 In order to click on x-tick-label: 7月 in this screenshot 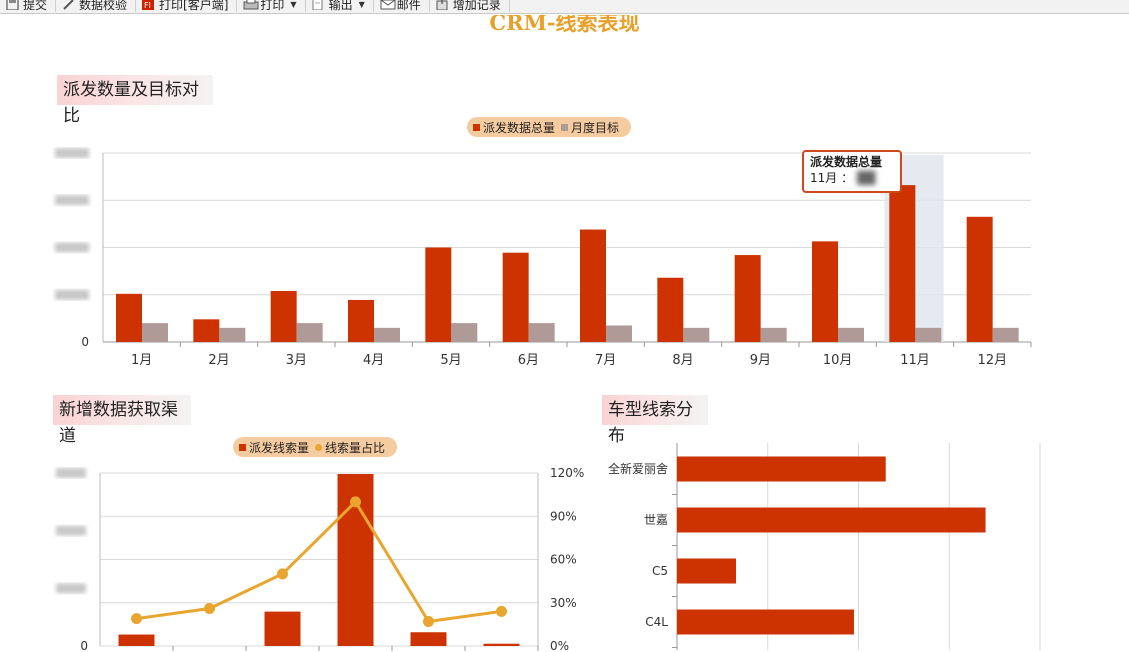, I will do `click(605, 360)`.